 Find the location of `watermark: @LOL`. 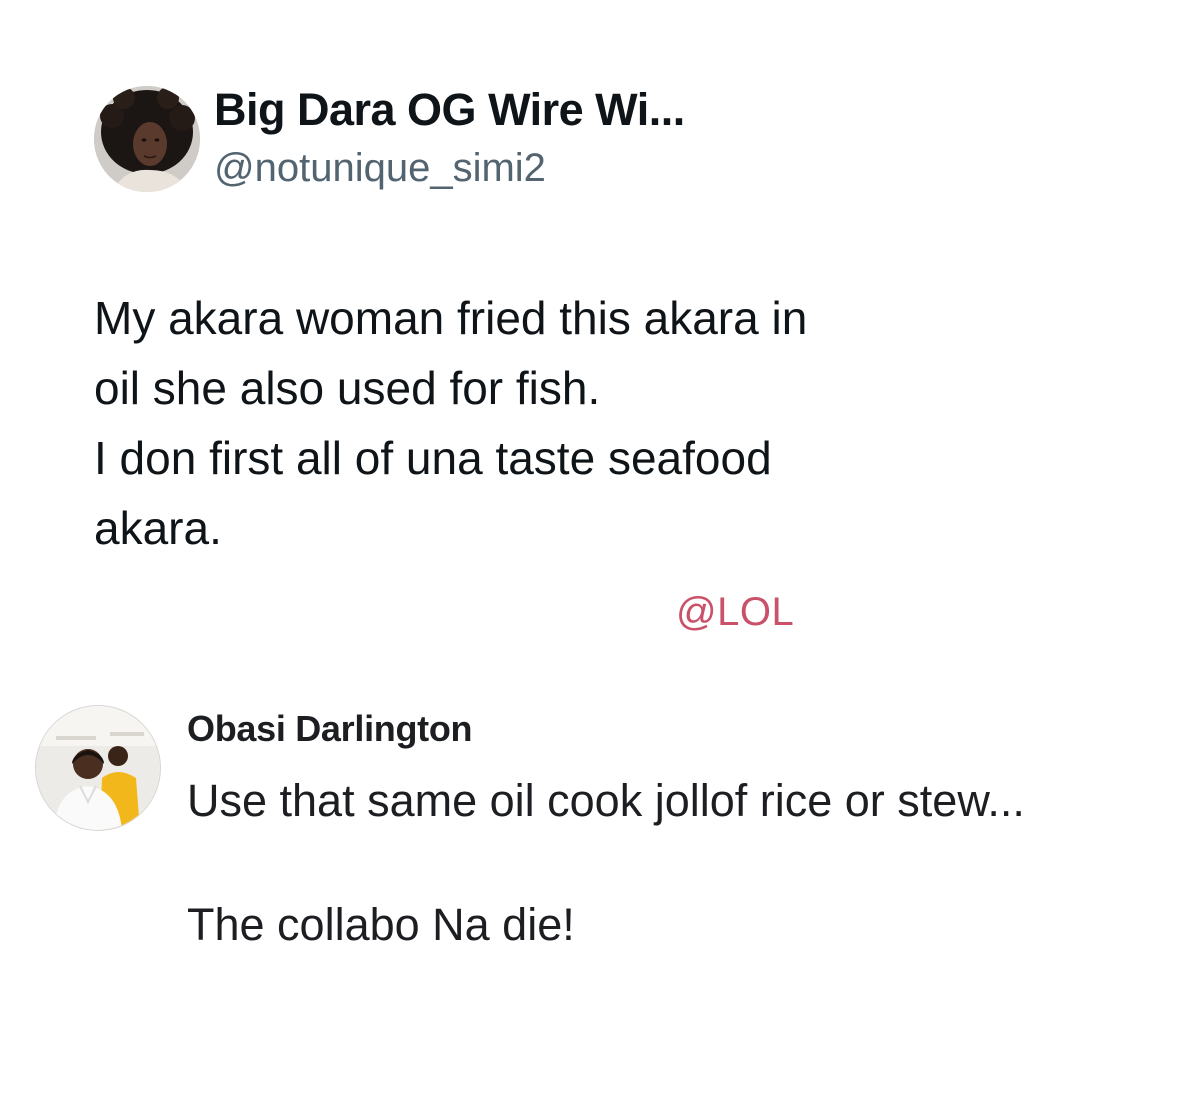

watermark: @LOL is located at coordinates (735, 612).